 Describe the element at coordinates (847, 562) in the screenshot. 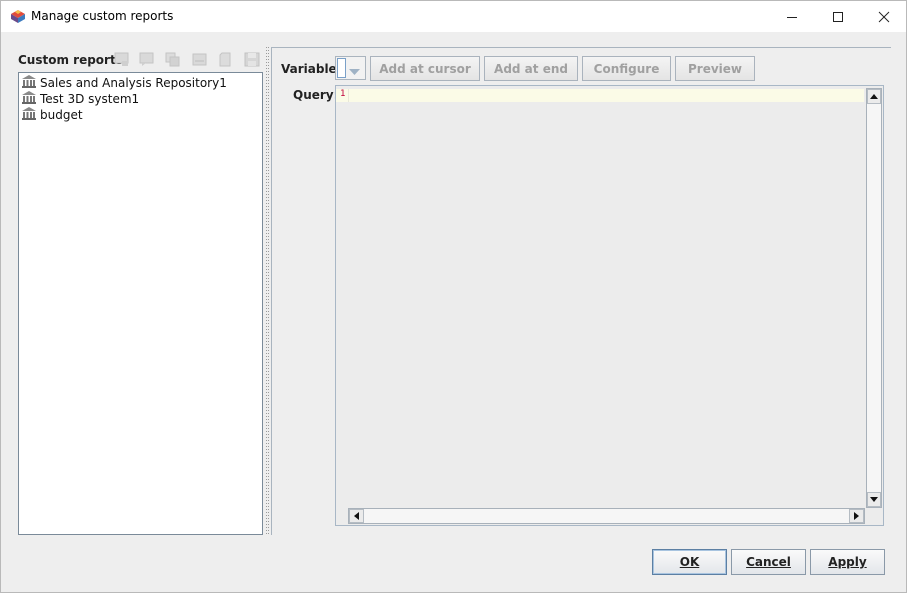

I see `apply-button: Apply` at that location.